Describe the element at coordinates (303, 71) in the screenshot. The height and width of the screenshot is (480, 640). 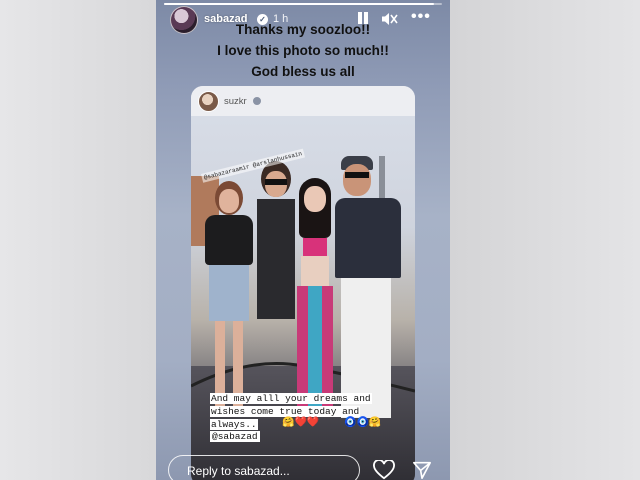
I see `caption-line-3: God bless us all` at that location.